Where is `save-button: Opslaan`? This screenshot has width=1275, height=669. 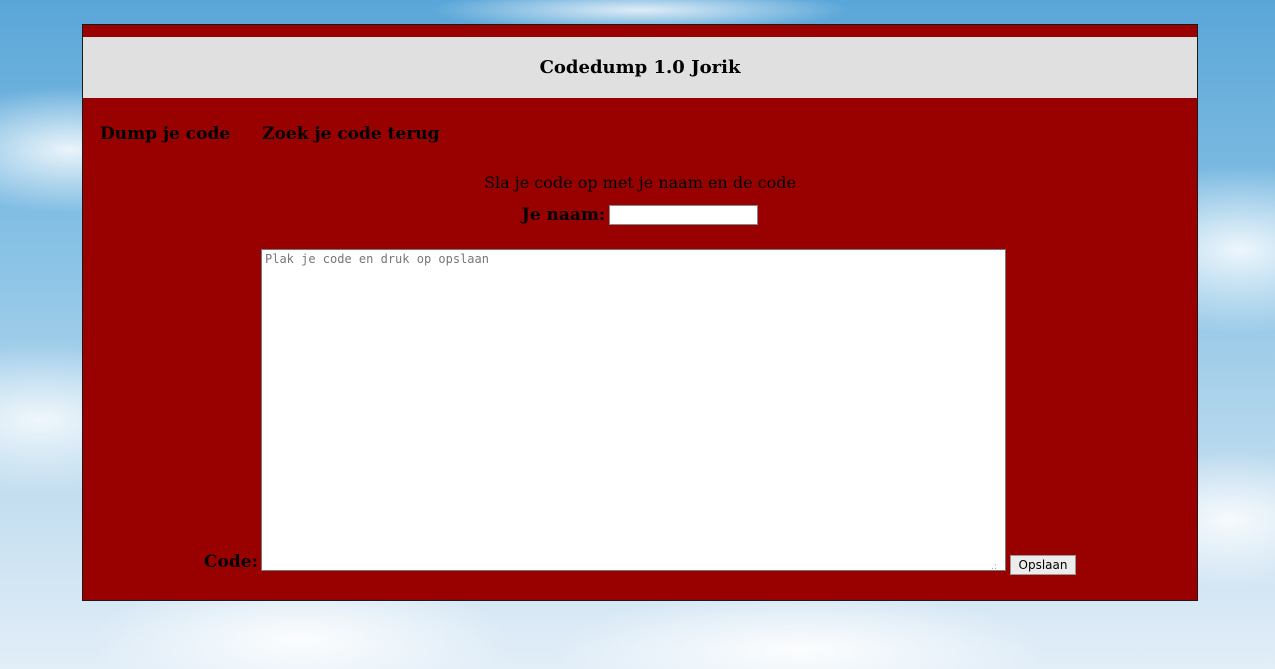 save-button: Opslaan is located at coordinates (1043, 565).